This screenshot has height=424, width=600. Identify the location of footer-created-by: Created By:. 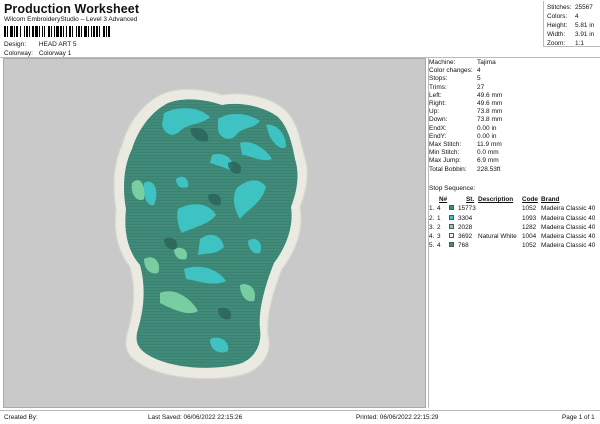
(21, 417).